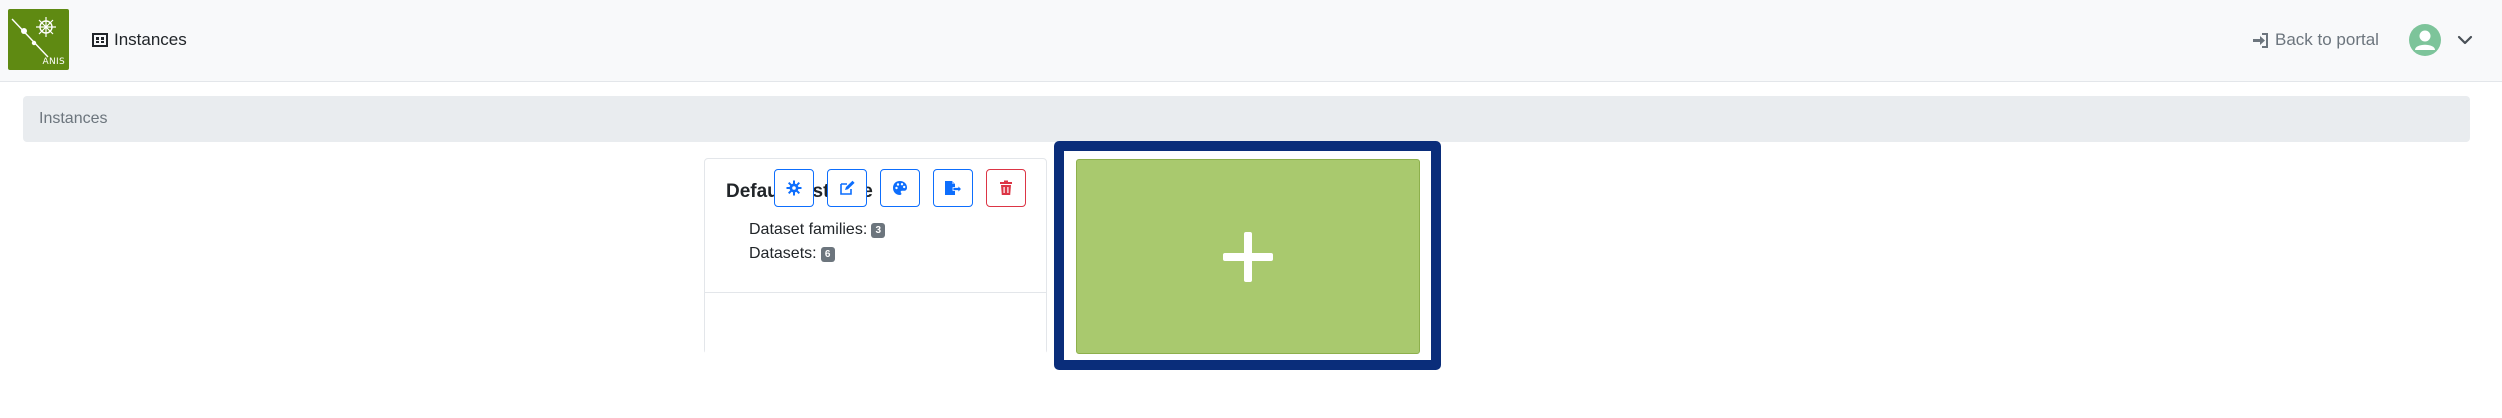  I want to click on settings-icon, so click(794, 188).